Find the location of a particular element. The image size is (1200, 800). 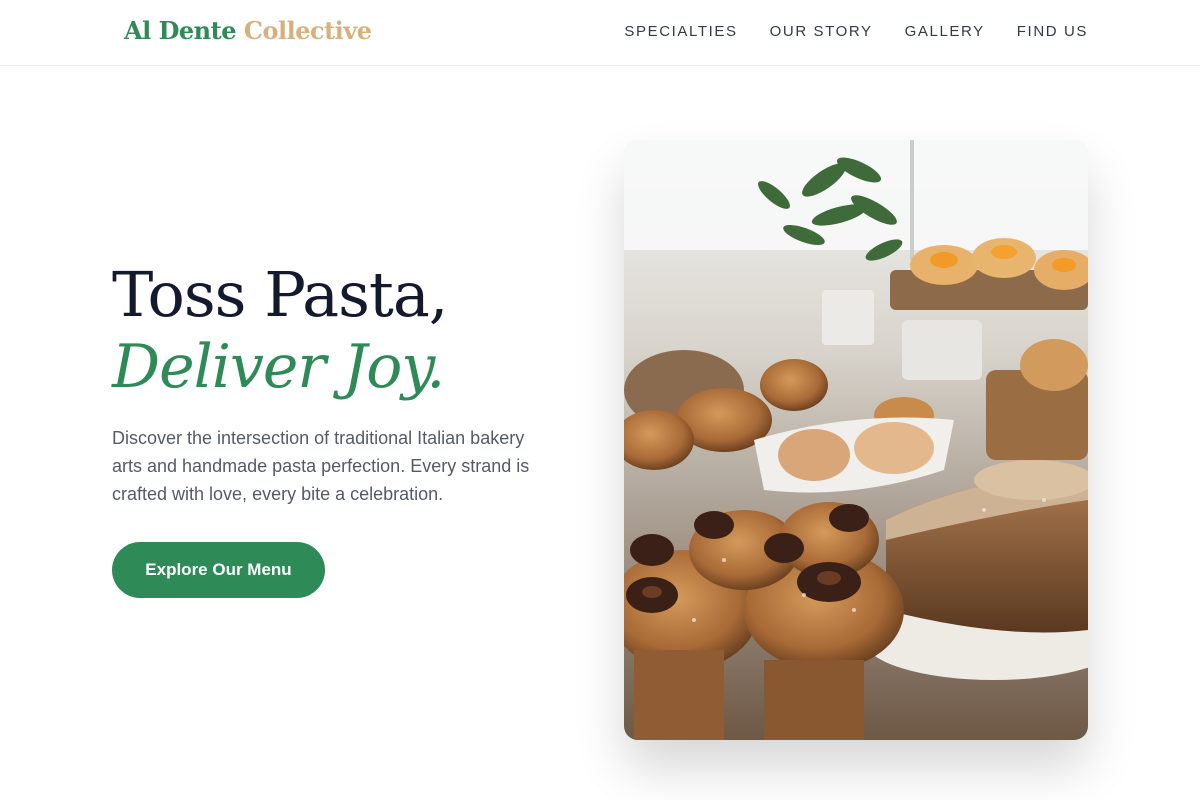

nav-link-find-us: FIND US is located at coordinates (1052, 31).